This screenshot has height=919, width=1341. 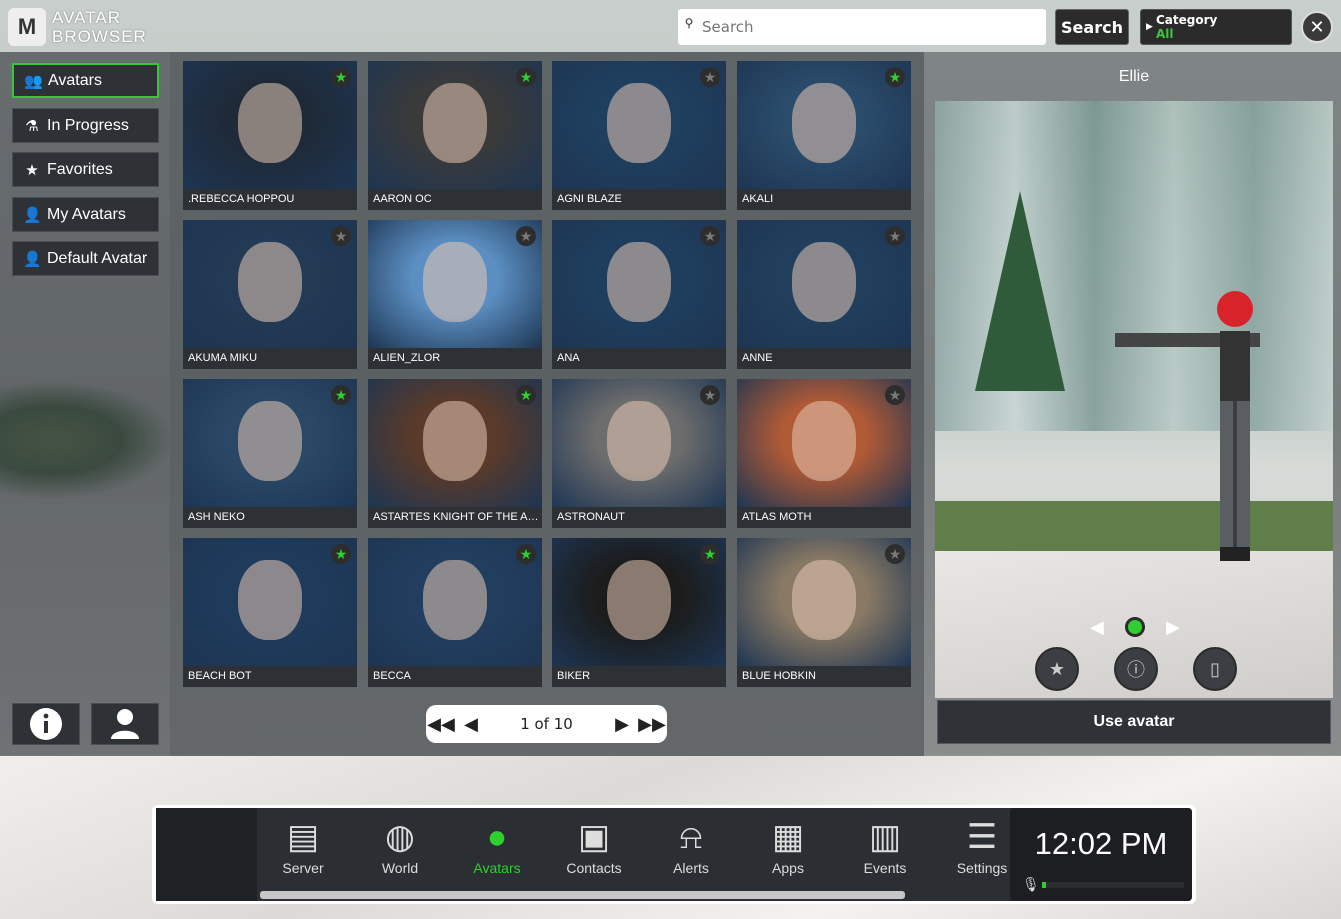 I want to click on category-value: All, so click(x=1165, y=34).